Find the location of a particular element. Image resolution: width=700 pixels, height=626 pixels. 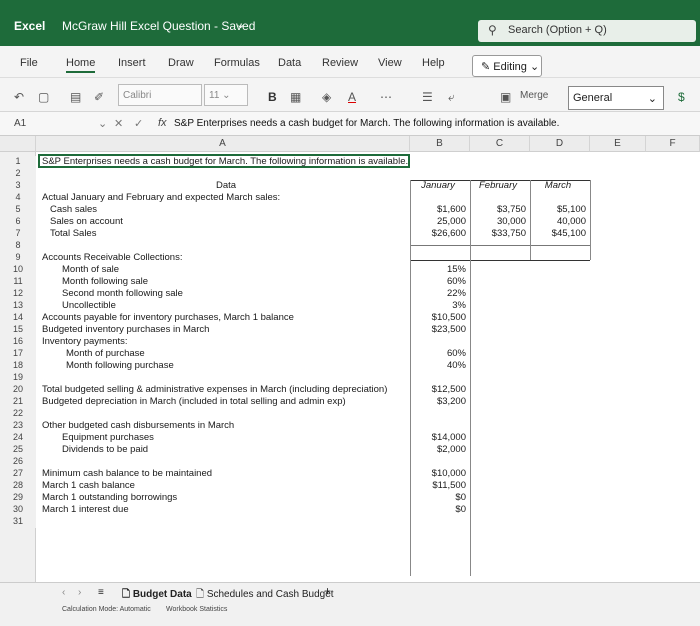

editing-mode-button: ✎ Editing ⌄ is located at coordinates (507, 66).